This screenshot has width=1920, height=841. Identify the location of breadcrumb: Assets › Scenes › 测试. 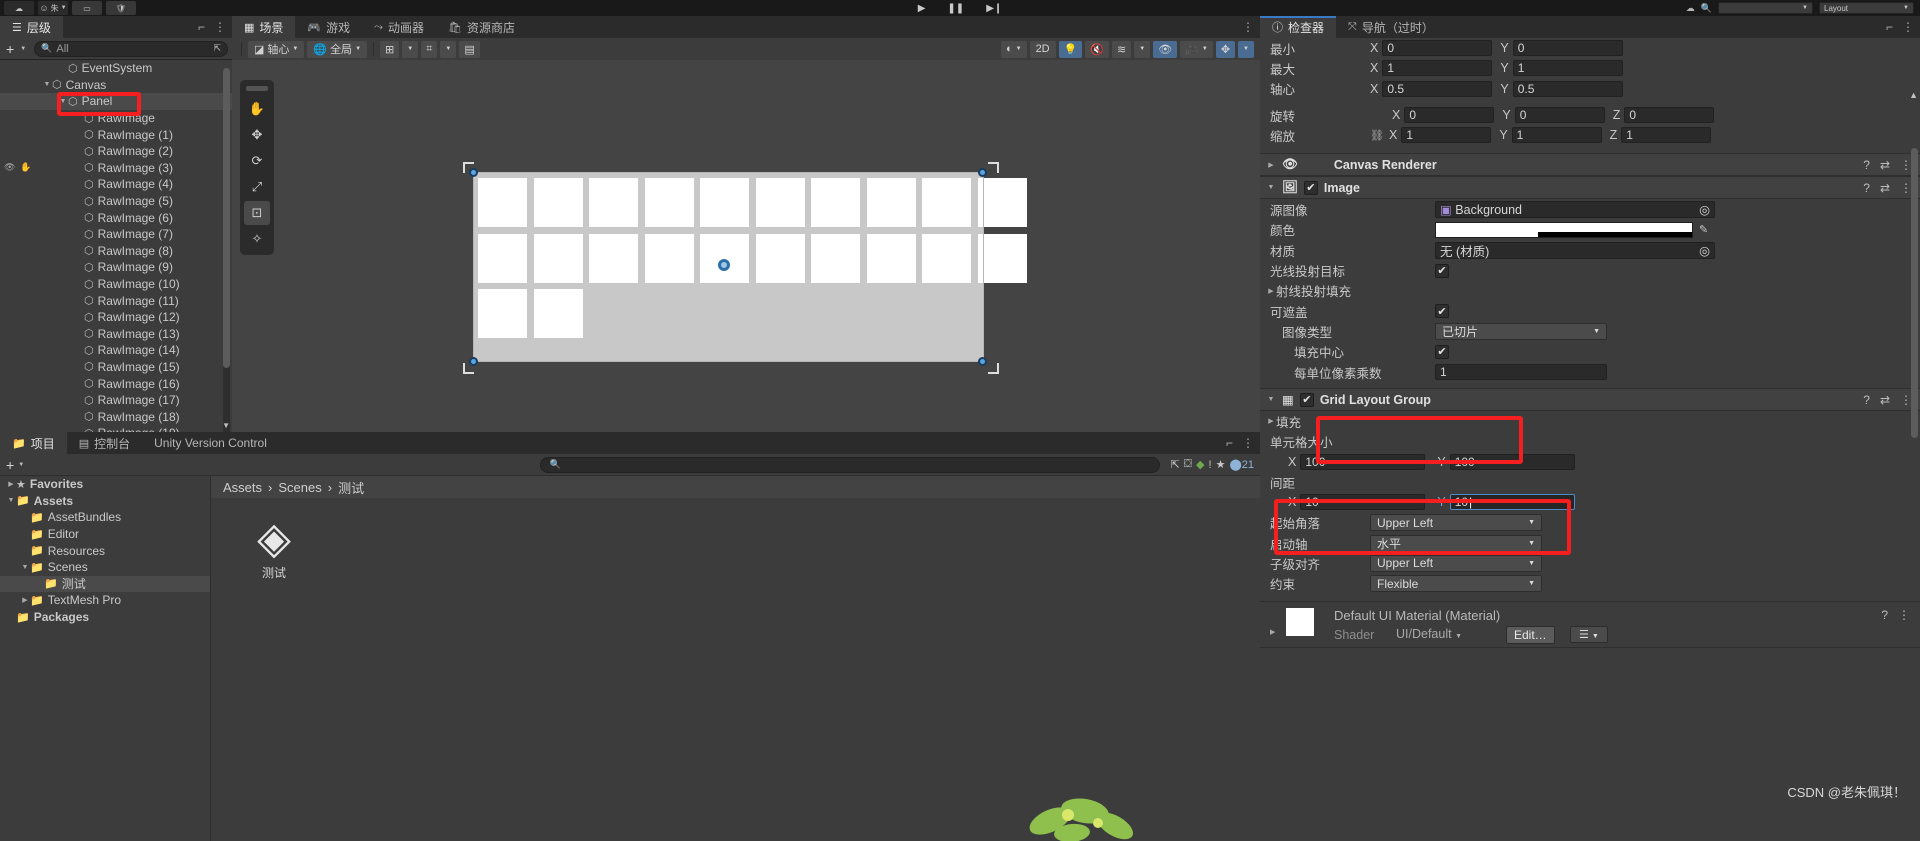
(735, 487).